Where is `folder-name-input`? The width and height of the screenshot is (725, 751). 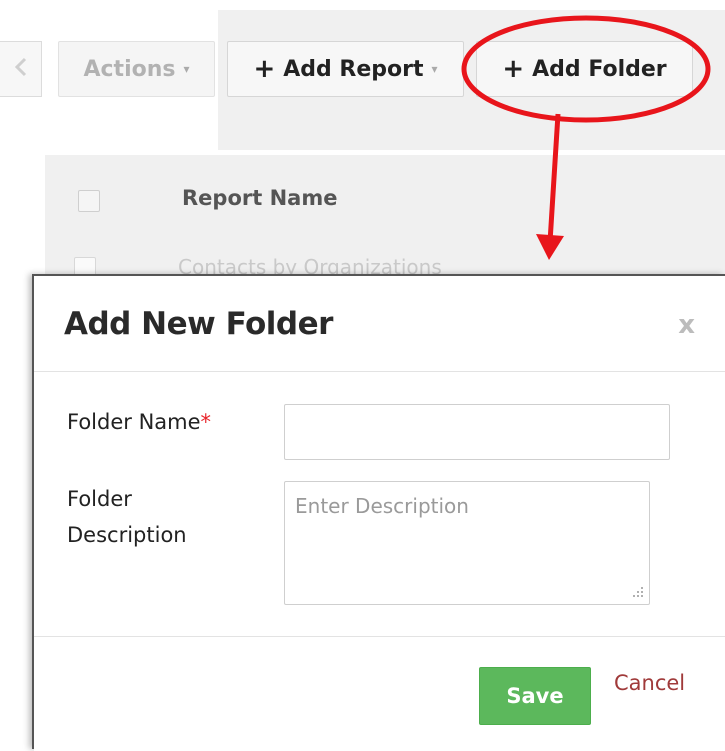
folder-name-input is located at coordinates (477, 432).